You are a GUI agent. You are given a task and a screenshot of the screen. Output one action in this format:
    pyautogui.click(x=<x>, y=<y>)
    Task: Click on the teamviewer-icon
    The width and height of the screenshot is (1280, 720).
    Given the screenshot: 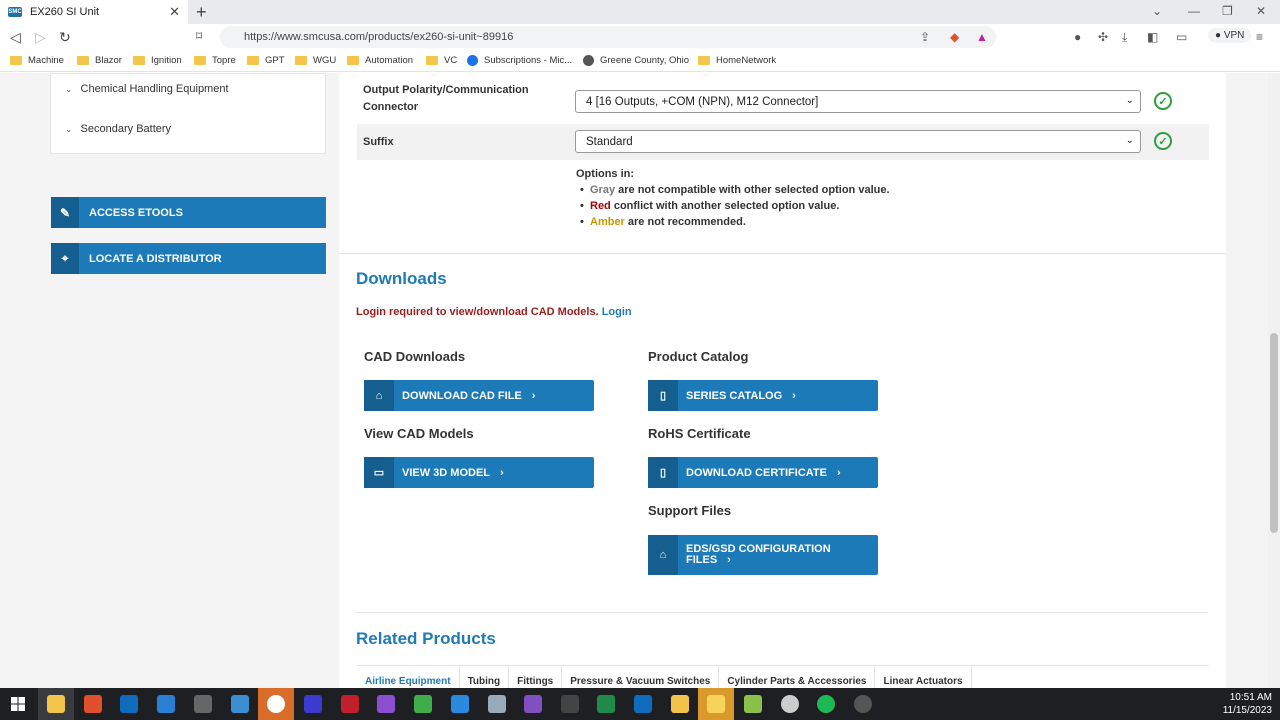 What is the action you would take?
    pyautogui.click(x=276, y=704)
    